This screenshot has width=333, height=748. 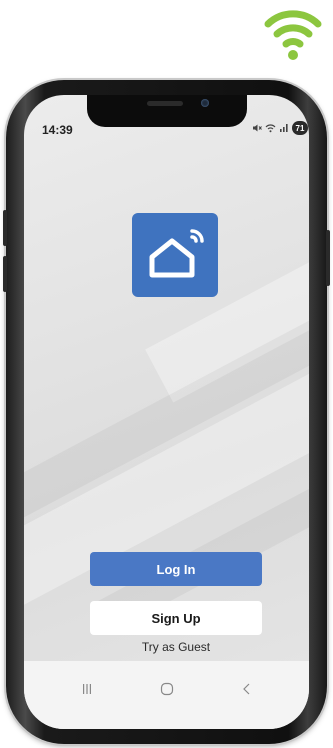 I want to click on status-icons: 71, so click(x=280, y=128).